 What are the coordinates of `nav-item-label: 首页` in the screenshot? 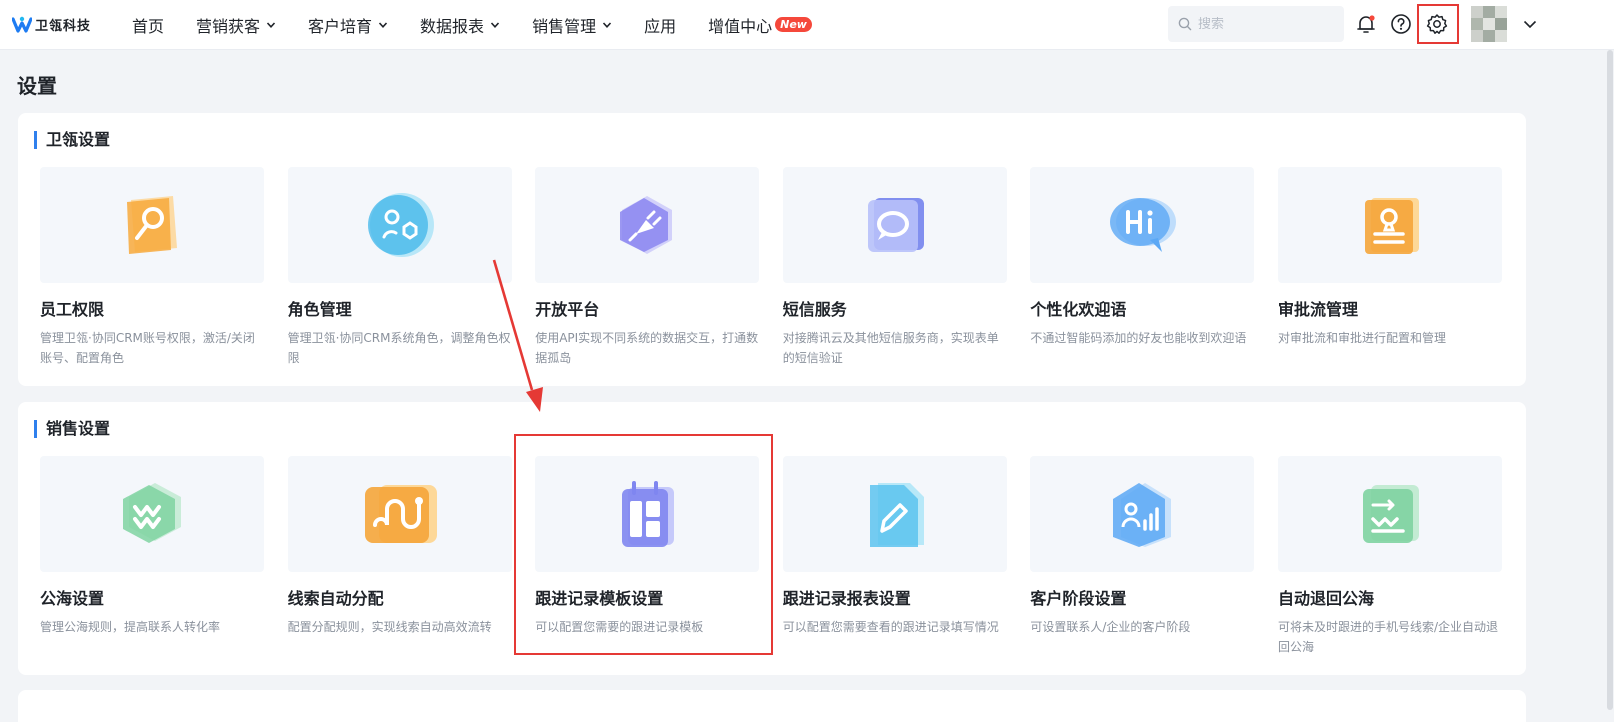 It's located at (148, 26).